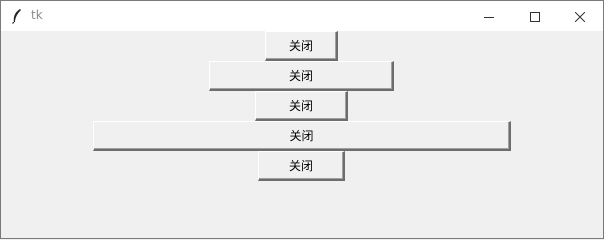  What do you see at coordinates (17, 16) in the screenshot?
I see `feather-icon` at bounding box center [17, 16].